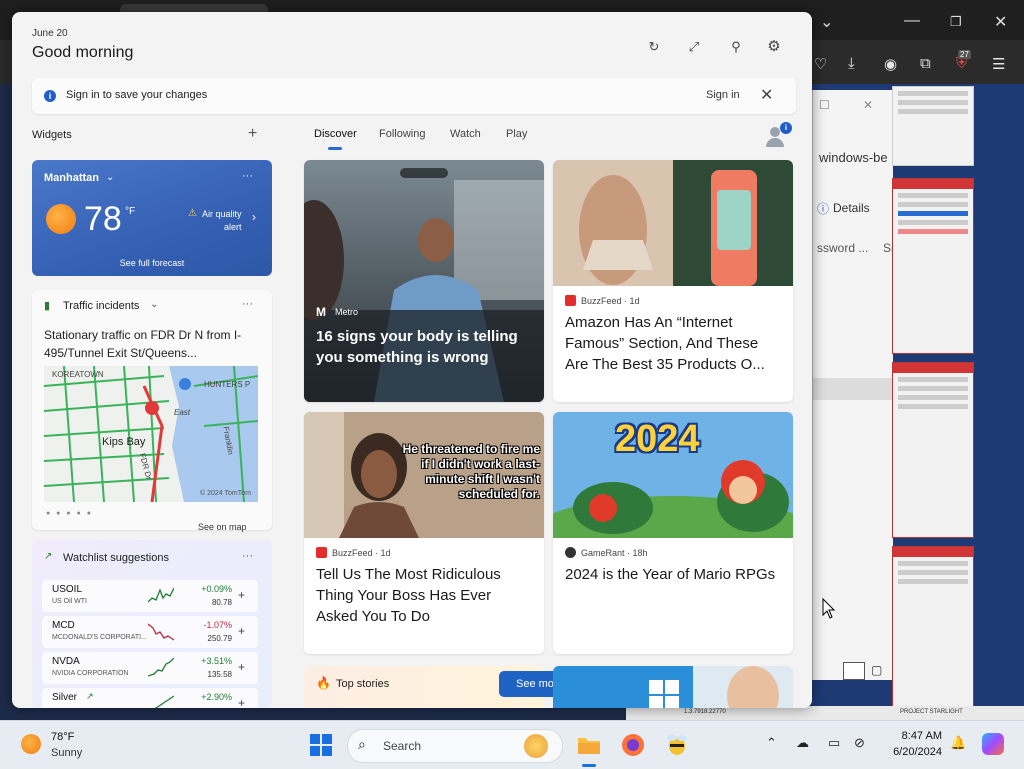 The height and width of the screenshot is (769, 1024). What do you see at coordinates (890, 64) in the screenshot?
I see `account-icon: ◉` at bounding box center [890, 64].